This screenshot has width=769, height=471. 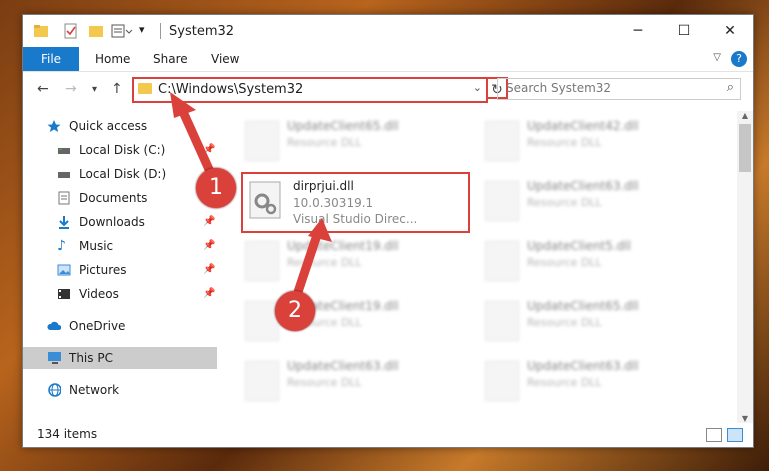 What do you see at coordinates (183, 105) in the screenshot?
I see `arrow-head-address` at bounding box center [183, 105].